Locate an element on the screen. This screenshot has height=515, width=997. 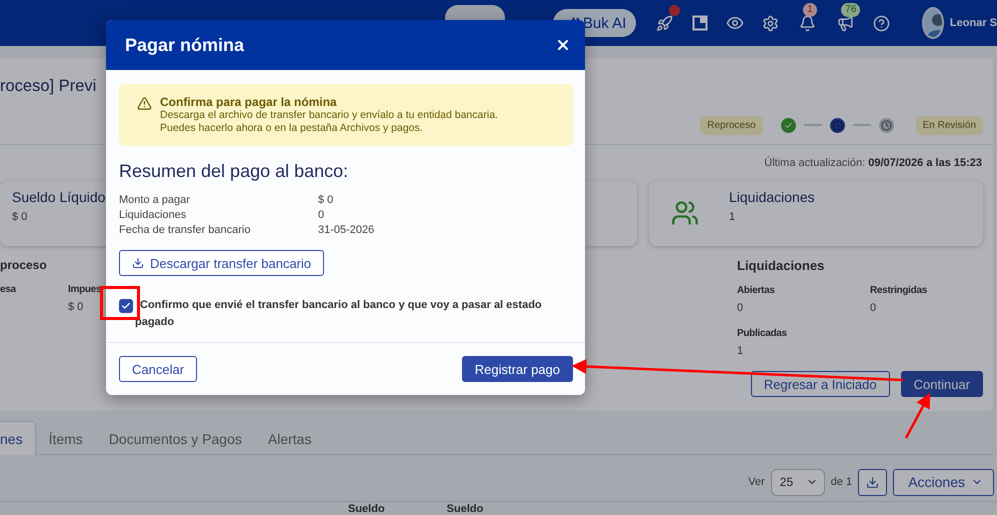
summary-label: Liquidaciones is located at coordinates (153, 215).